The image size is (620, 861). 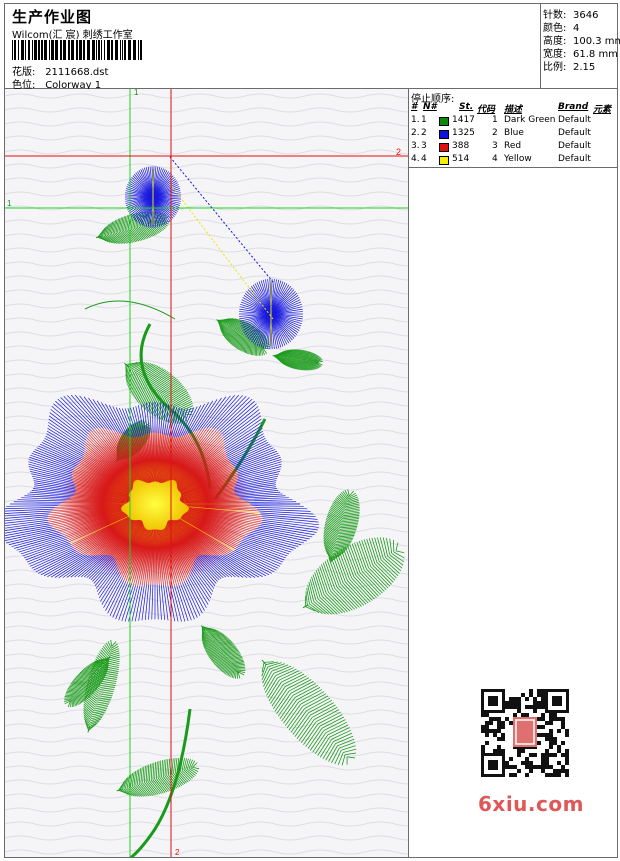 I want to click on col-header-code: 代码, so click(x=486, y=110).